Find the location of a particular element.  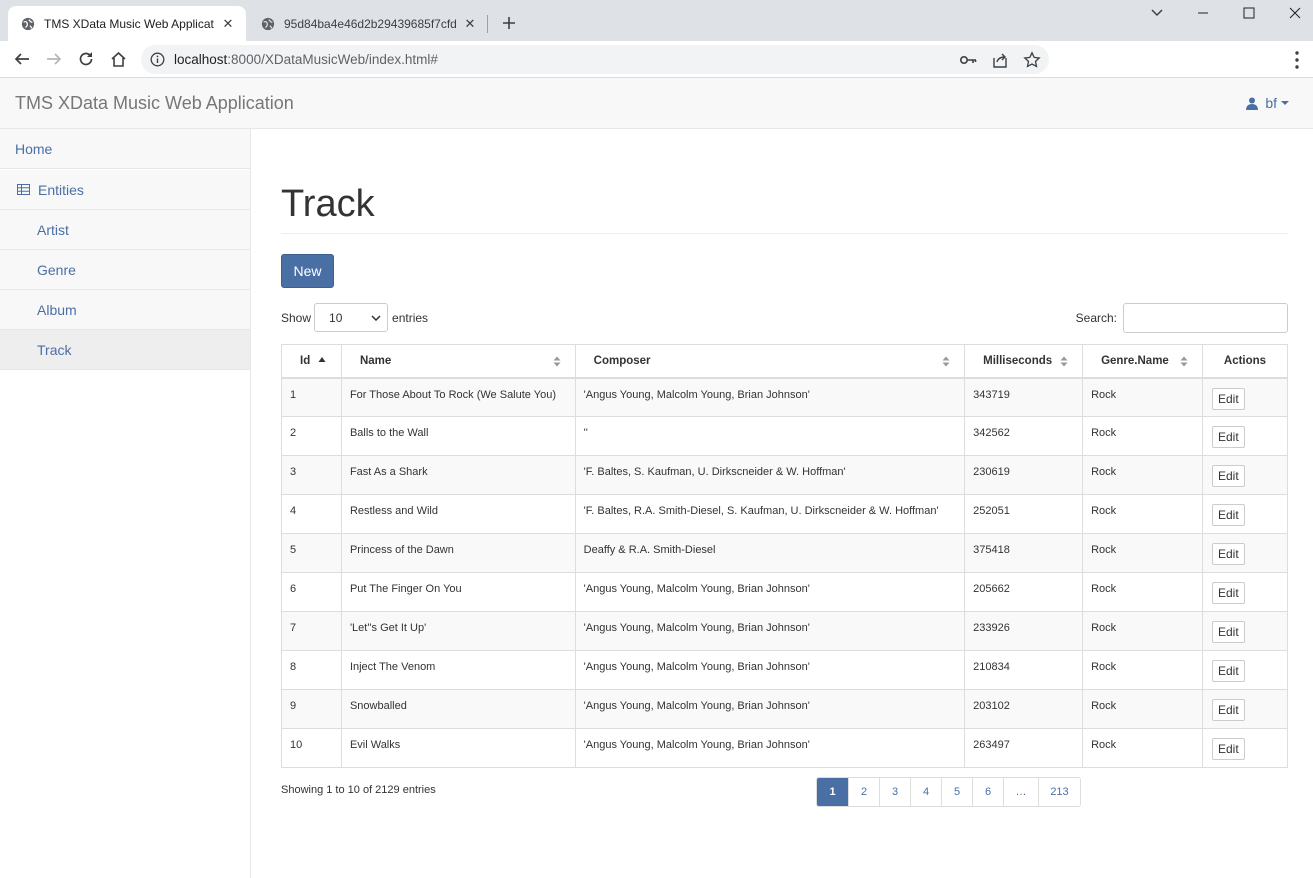

sidebar-item-album: Album is located at coordinates (125, 310).